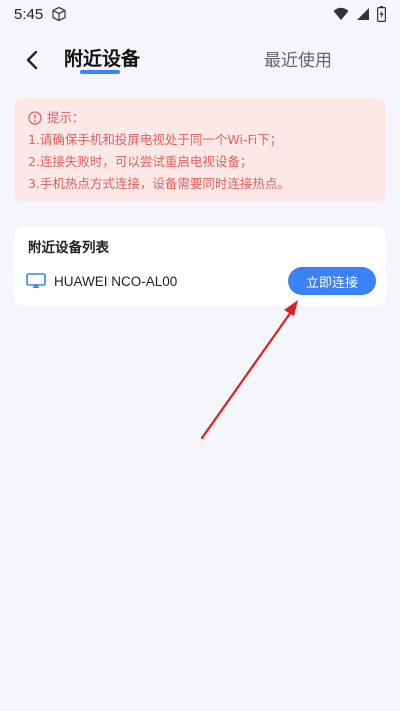  I want to click on device-list-card: 附近设备列表 HUAWEI NCO-AL00 立即连接, so click(200, 266).